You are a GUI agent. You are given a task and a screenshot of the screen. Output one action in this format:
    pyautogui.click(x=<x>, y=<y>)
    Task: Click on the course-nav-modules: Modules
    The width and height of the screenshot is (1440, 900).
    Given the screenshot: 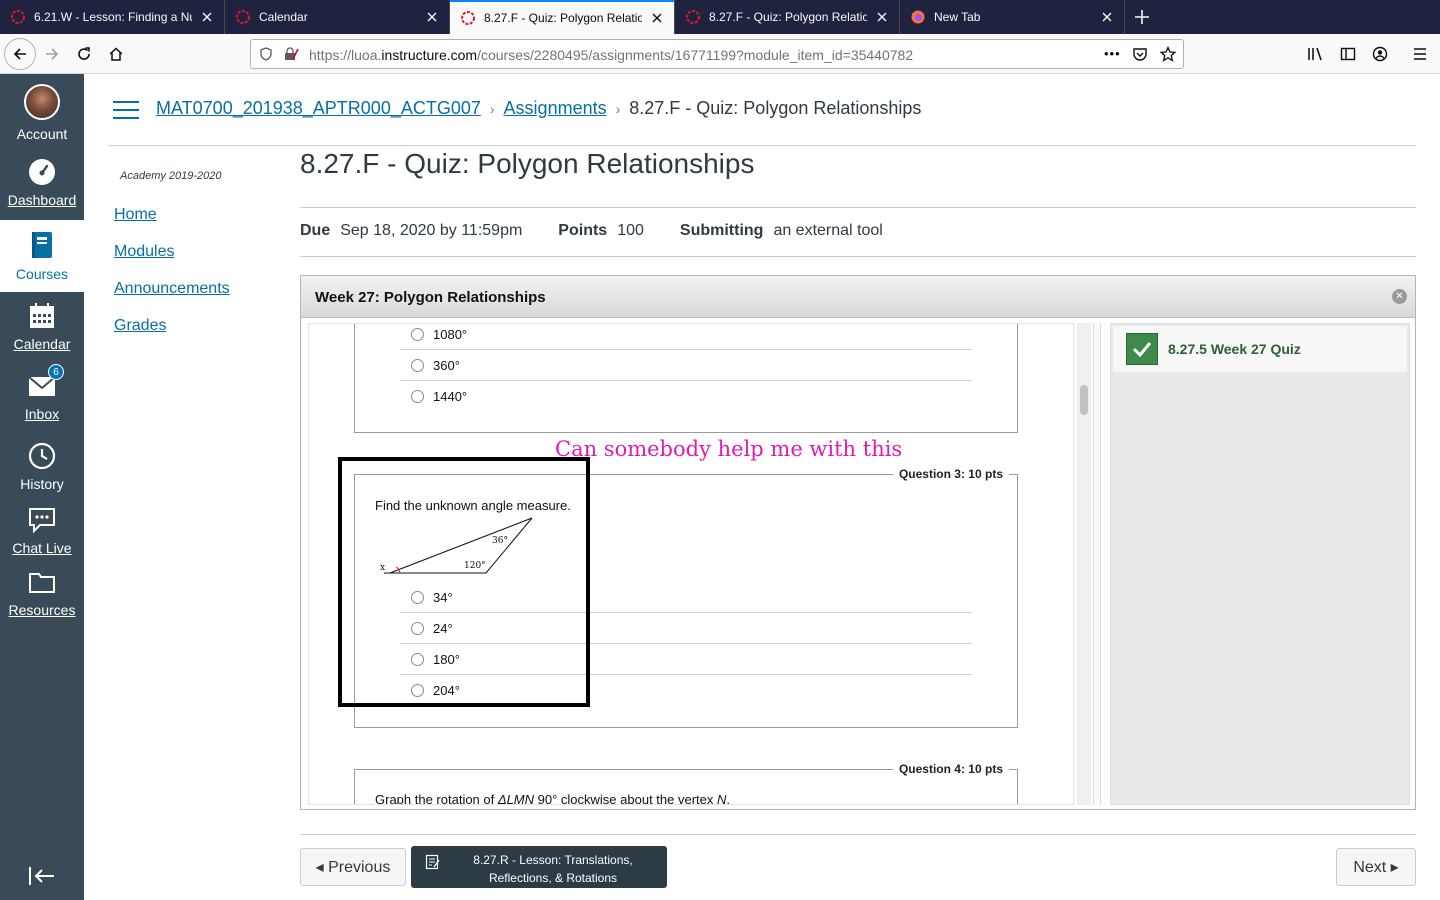 What is the action you would take?
    pyautogui.click(x=144, y=252)
    